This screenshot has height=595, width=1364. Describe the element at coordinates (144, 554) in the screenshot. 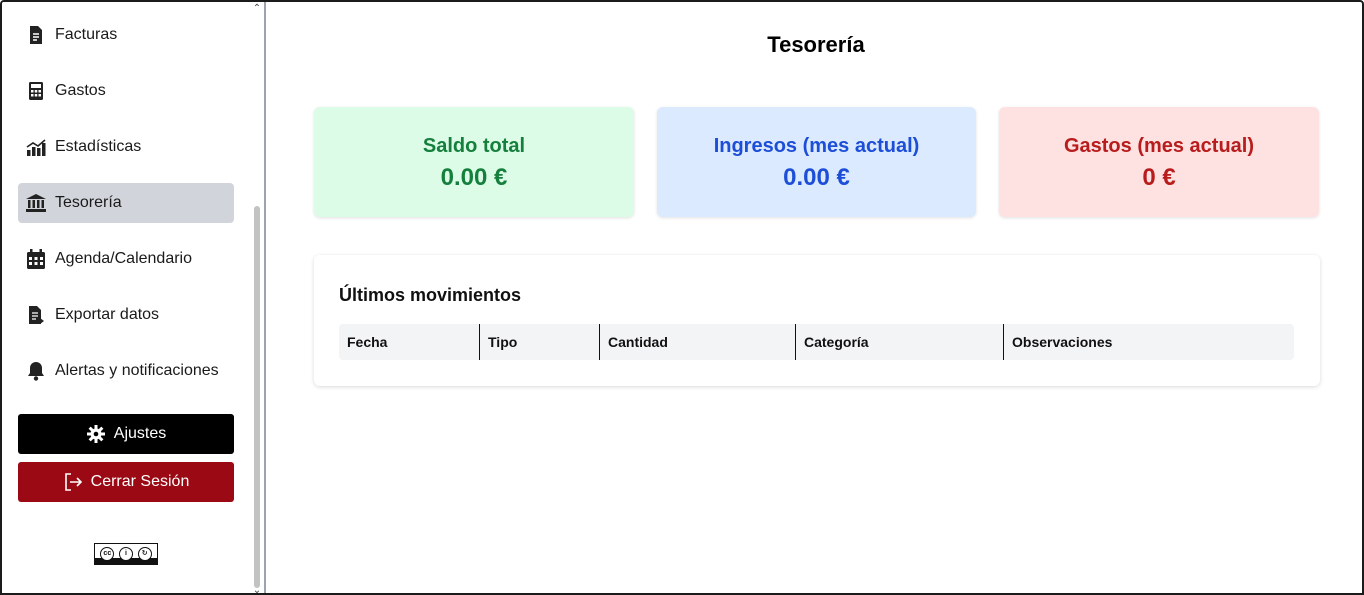

I see `share-alike-icon: ↻` at that location.